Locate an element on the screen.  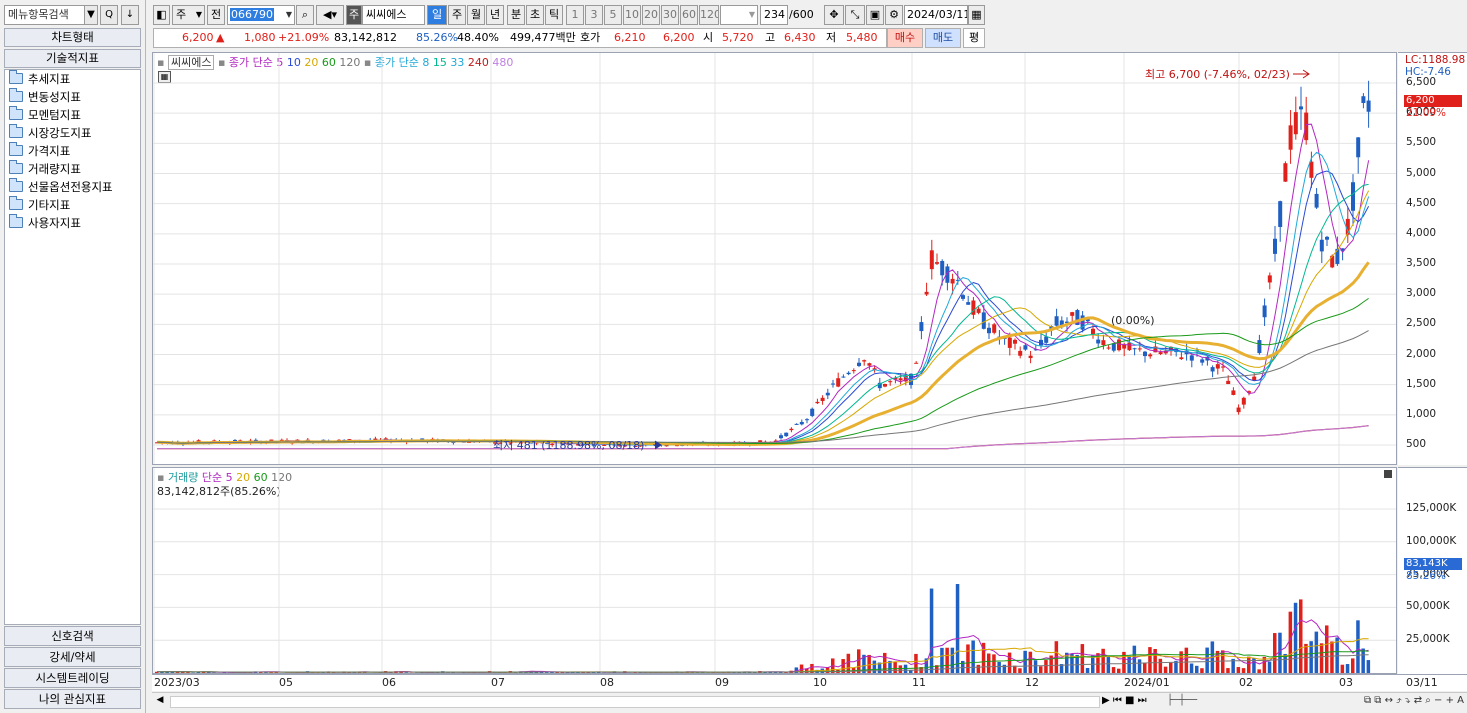
period-year-button: 년 is located at coordinates (495, 15).